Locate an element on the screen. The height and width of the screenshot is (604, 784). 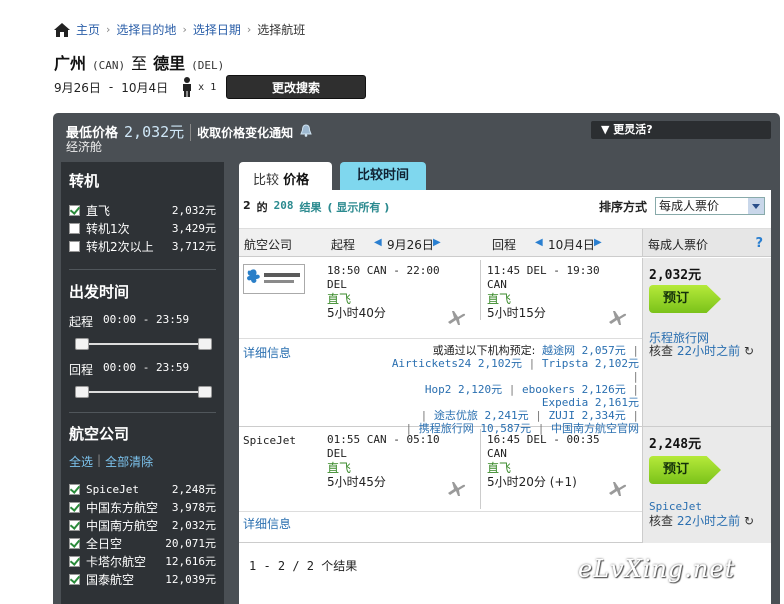
agency-link: ZUJI 2,334元 is located at coordinates (587, 415).